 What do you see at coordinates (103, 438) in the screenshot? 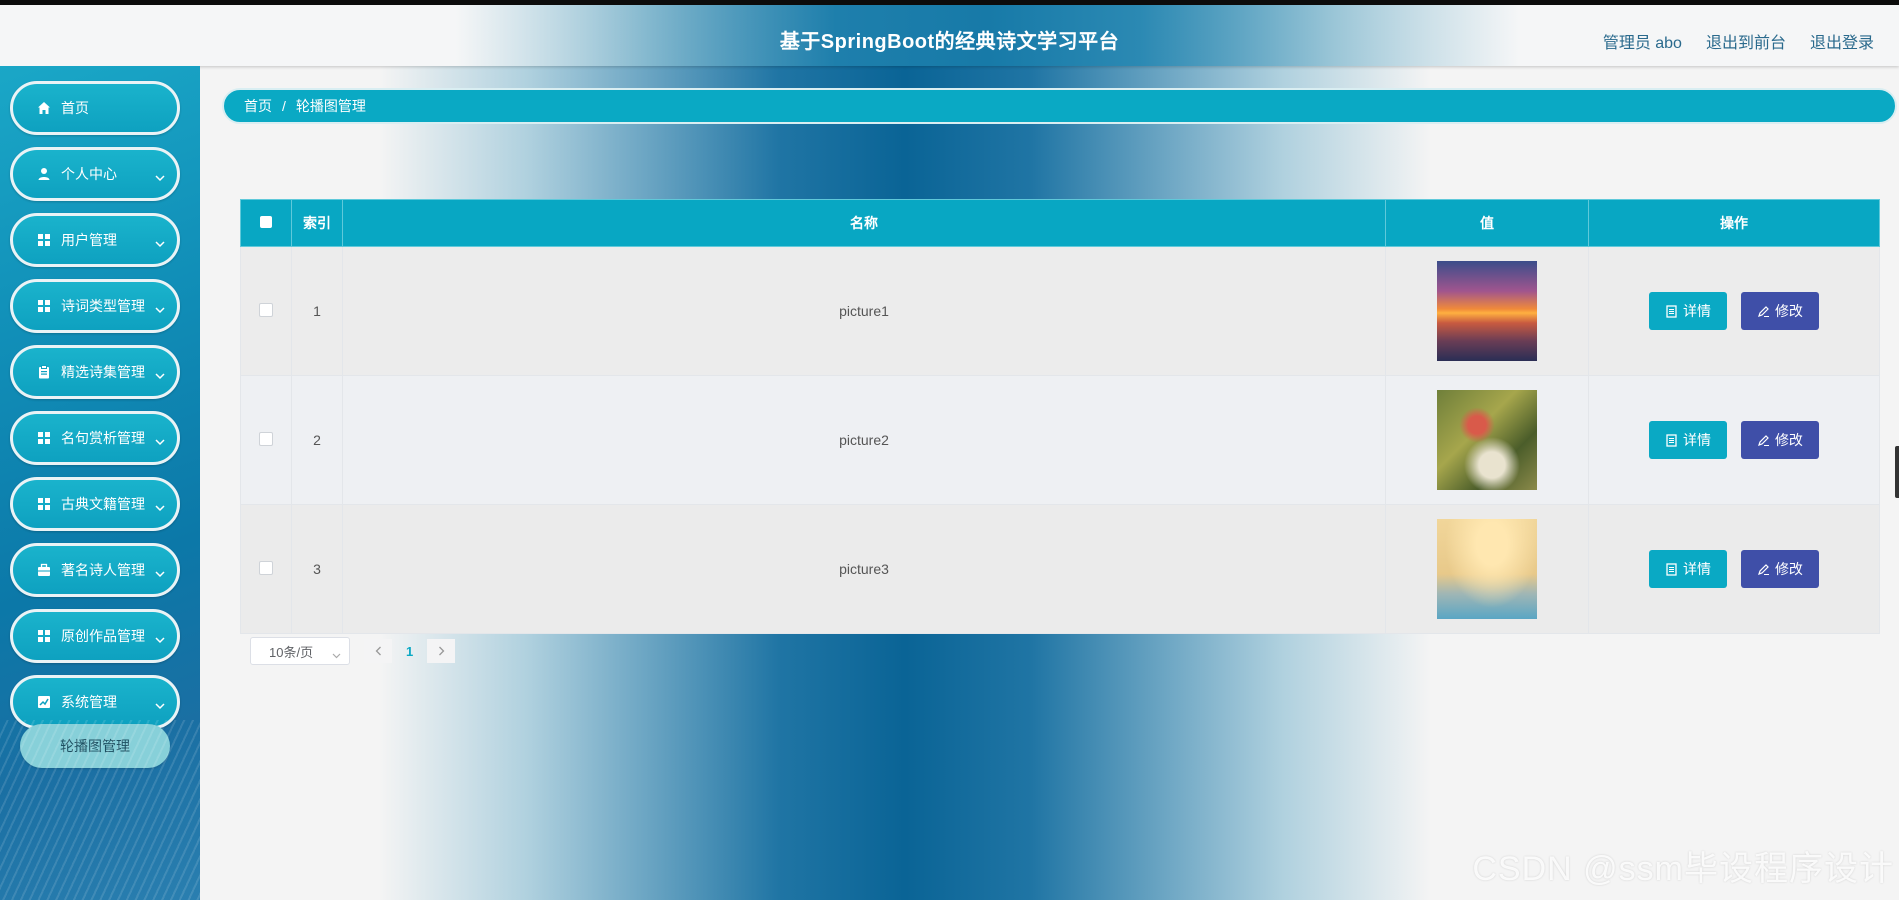
I see `sidebar-item-label: 名句赏析管理` at bounding box center [103, 438].